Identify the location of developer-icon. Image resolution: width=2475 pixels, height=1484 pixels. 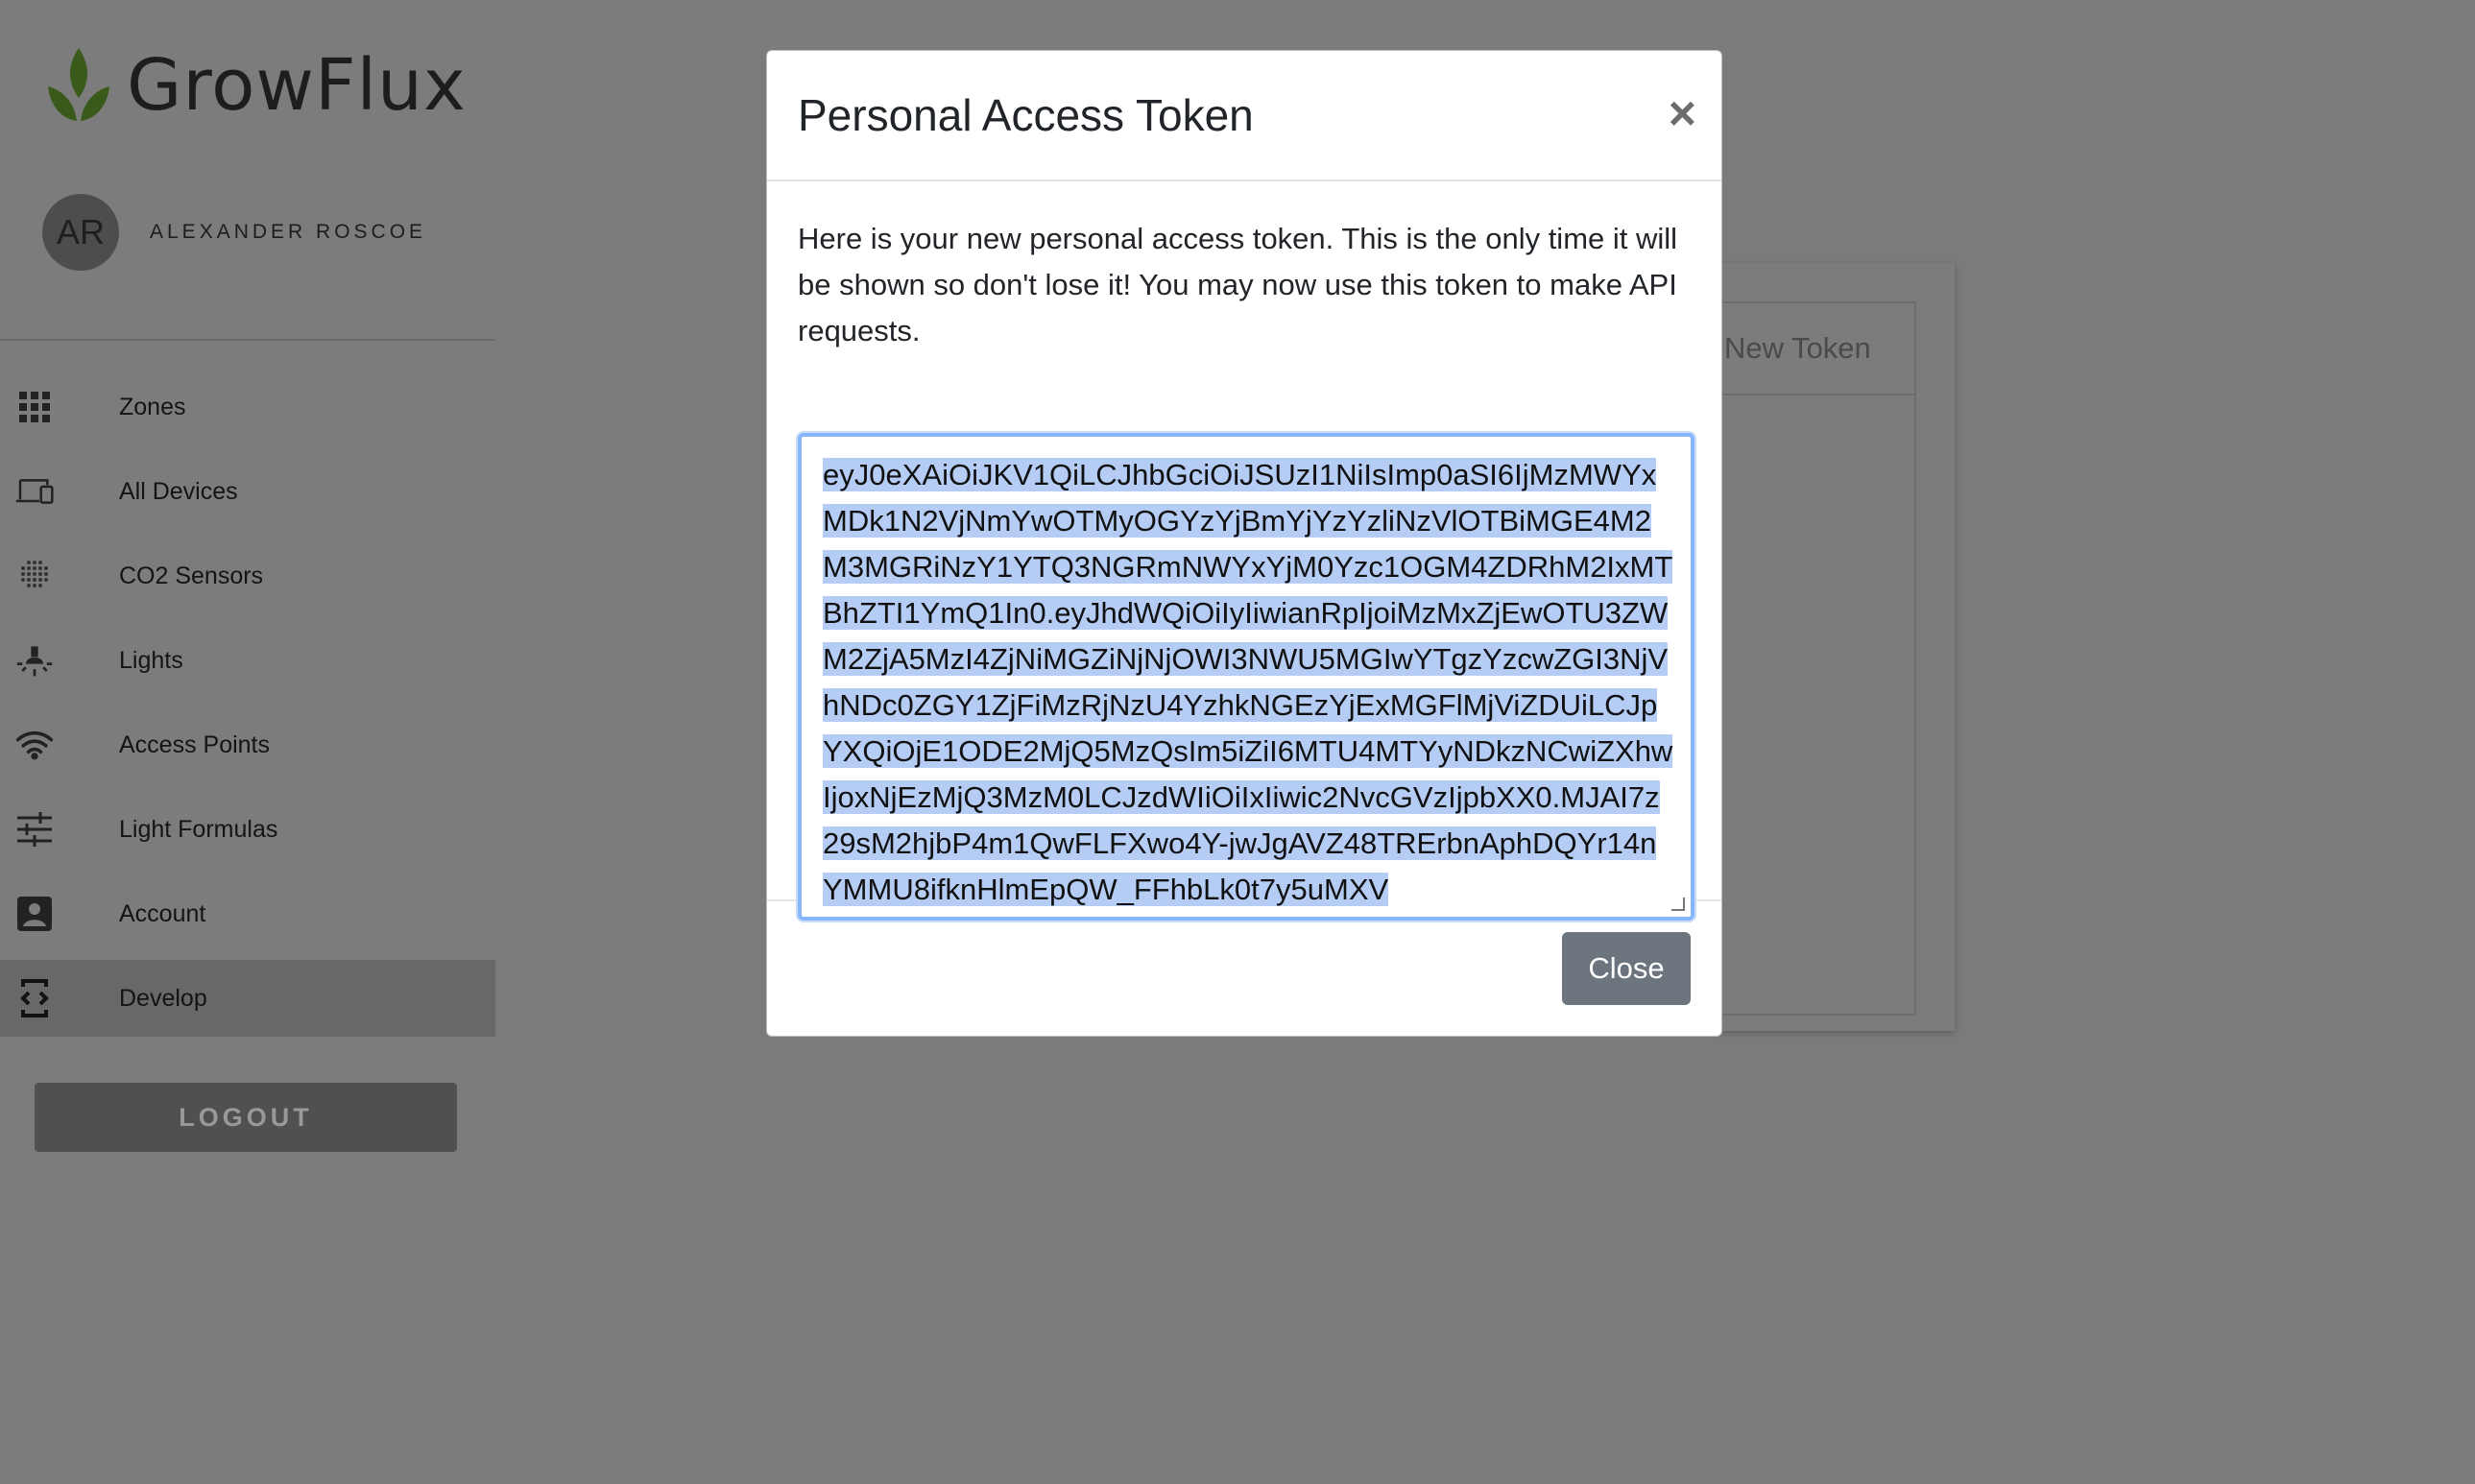
(34, 998).